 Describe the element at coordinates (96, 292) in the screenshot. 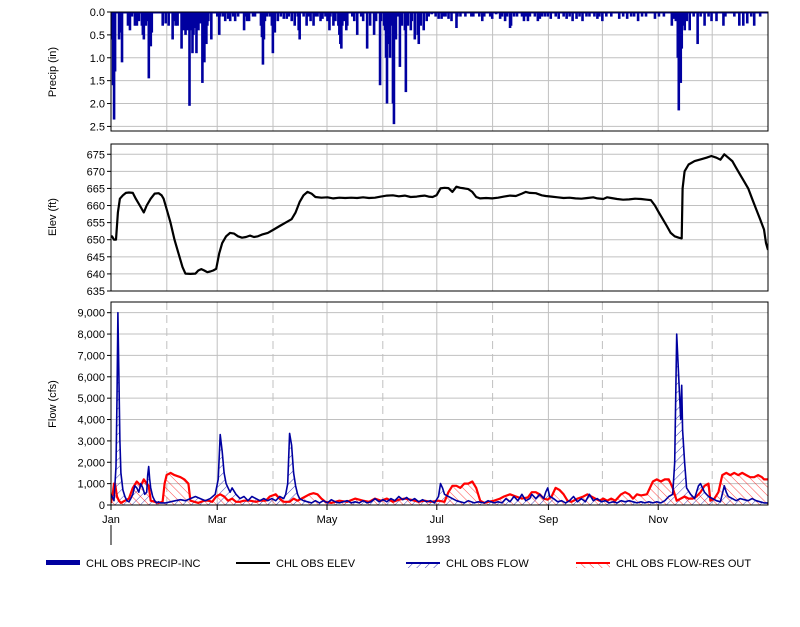

I see `y-tick-label: 635` at that location.